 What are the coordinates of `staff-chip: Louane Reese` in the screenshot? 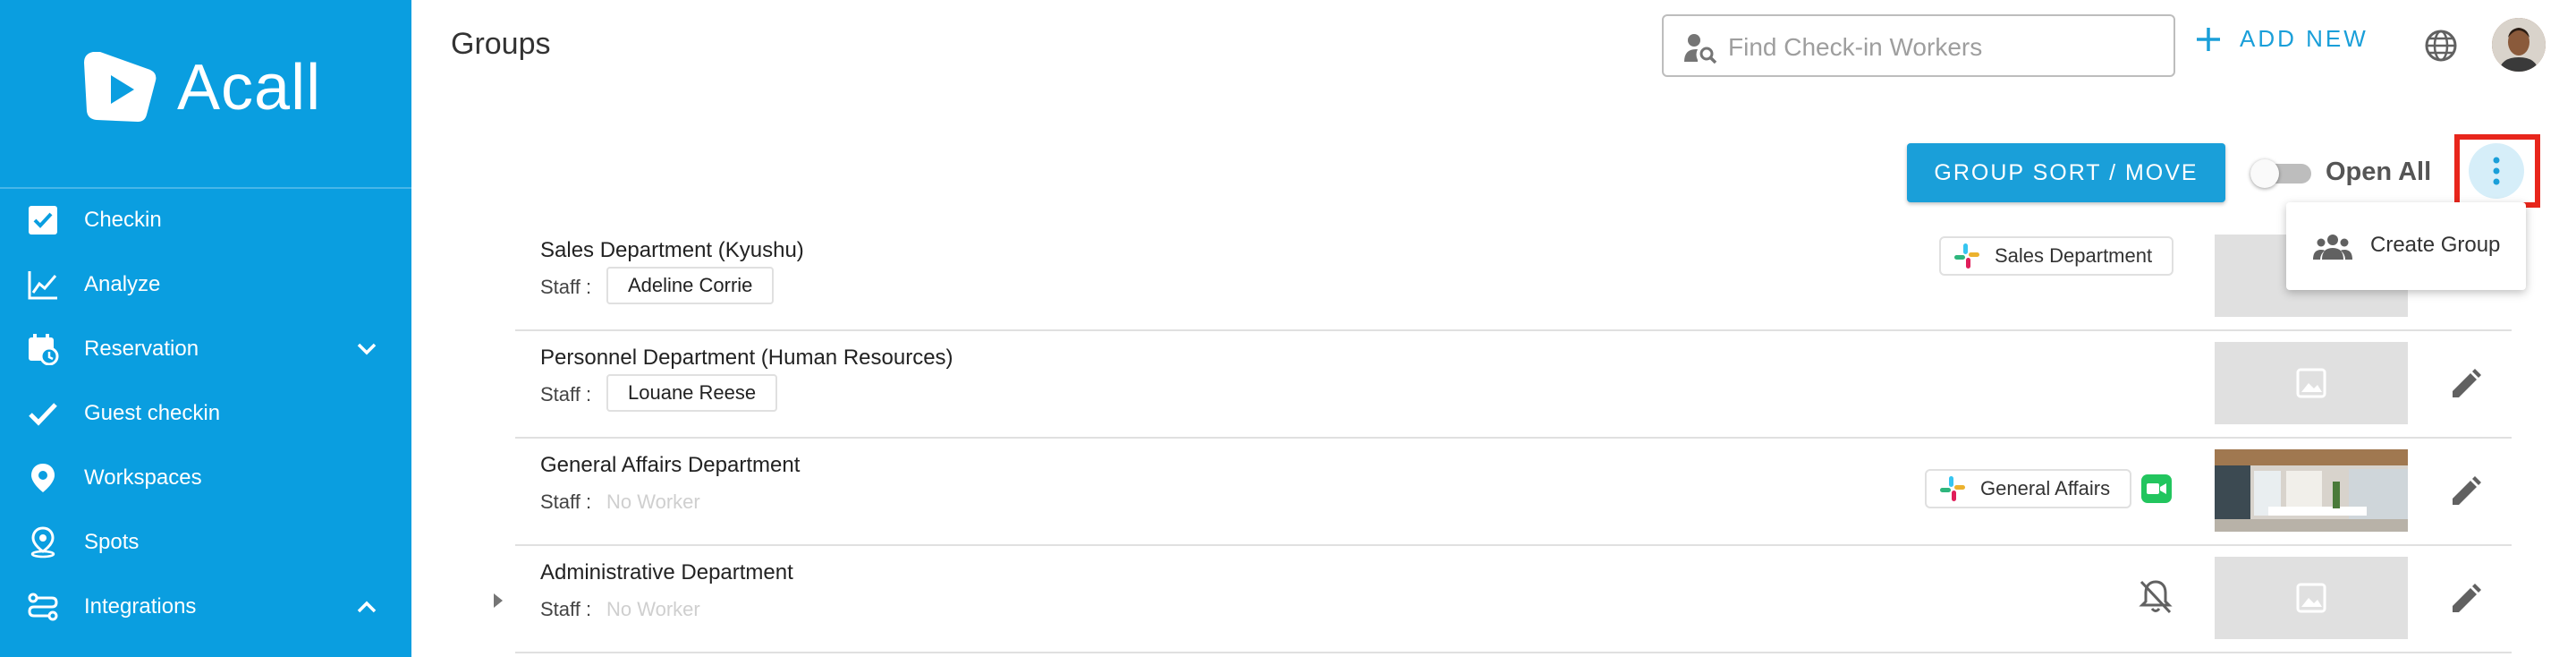 It's located at (692, 393).